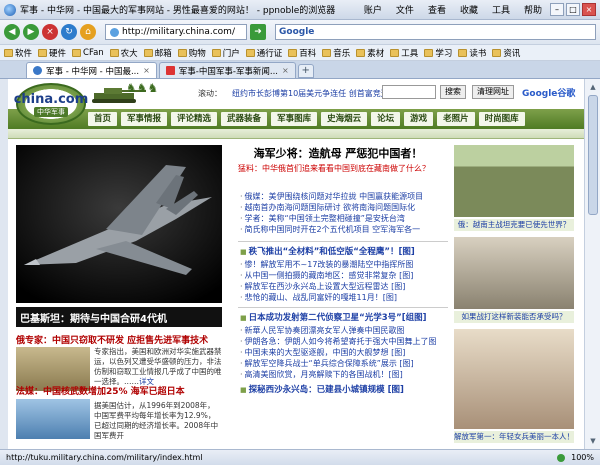 This screenshot has width=600, height=465. What do you see at coordinates (345, 352) in the screenshot?
I see `list-item: 中国未来的大型驱逐舰，中国的大舰梦想 [图]` at bounding box center [345, 352].